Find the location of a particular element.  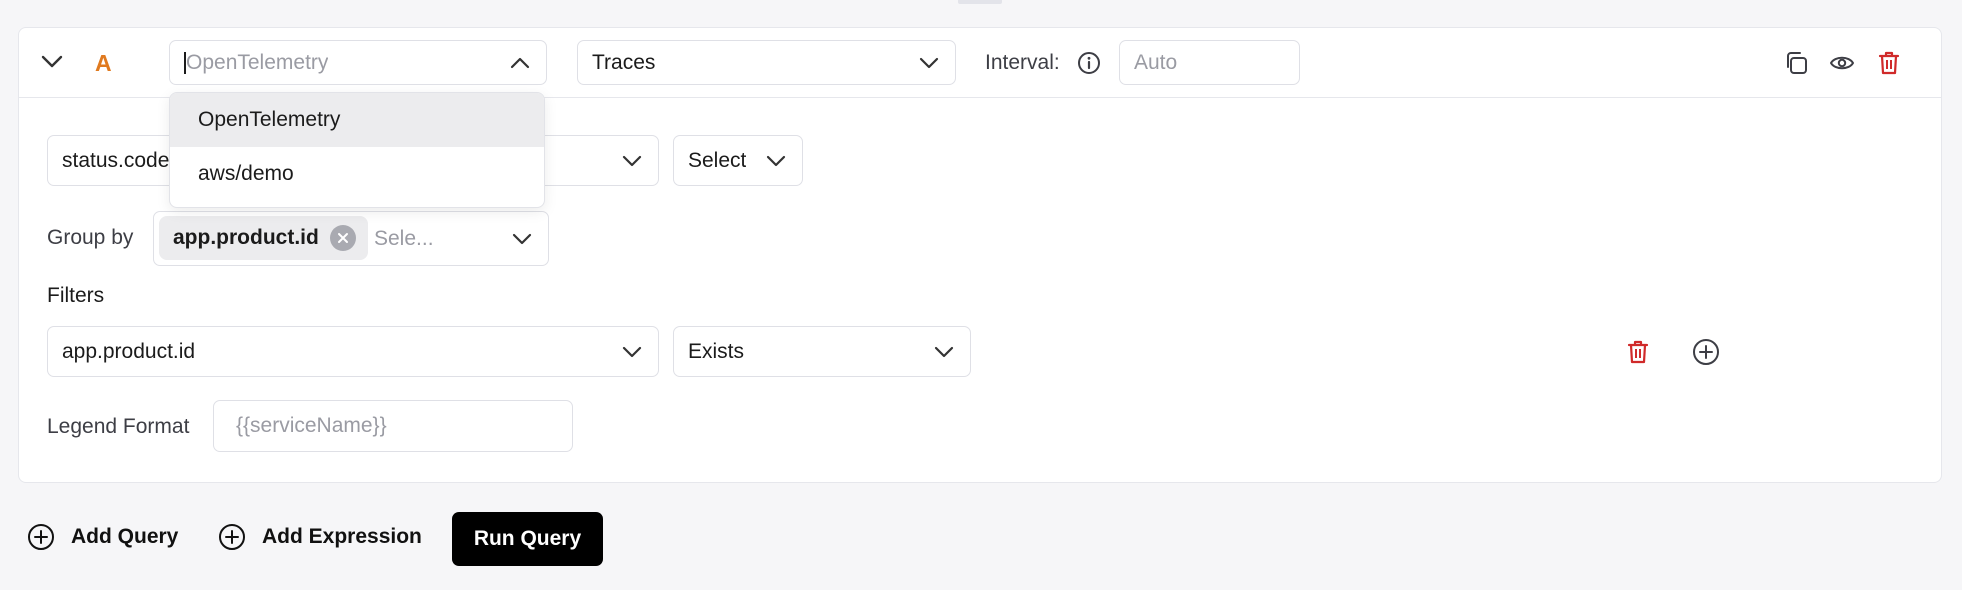

aggregate-attribute-value: status.code is located at coordinates (116, 160).